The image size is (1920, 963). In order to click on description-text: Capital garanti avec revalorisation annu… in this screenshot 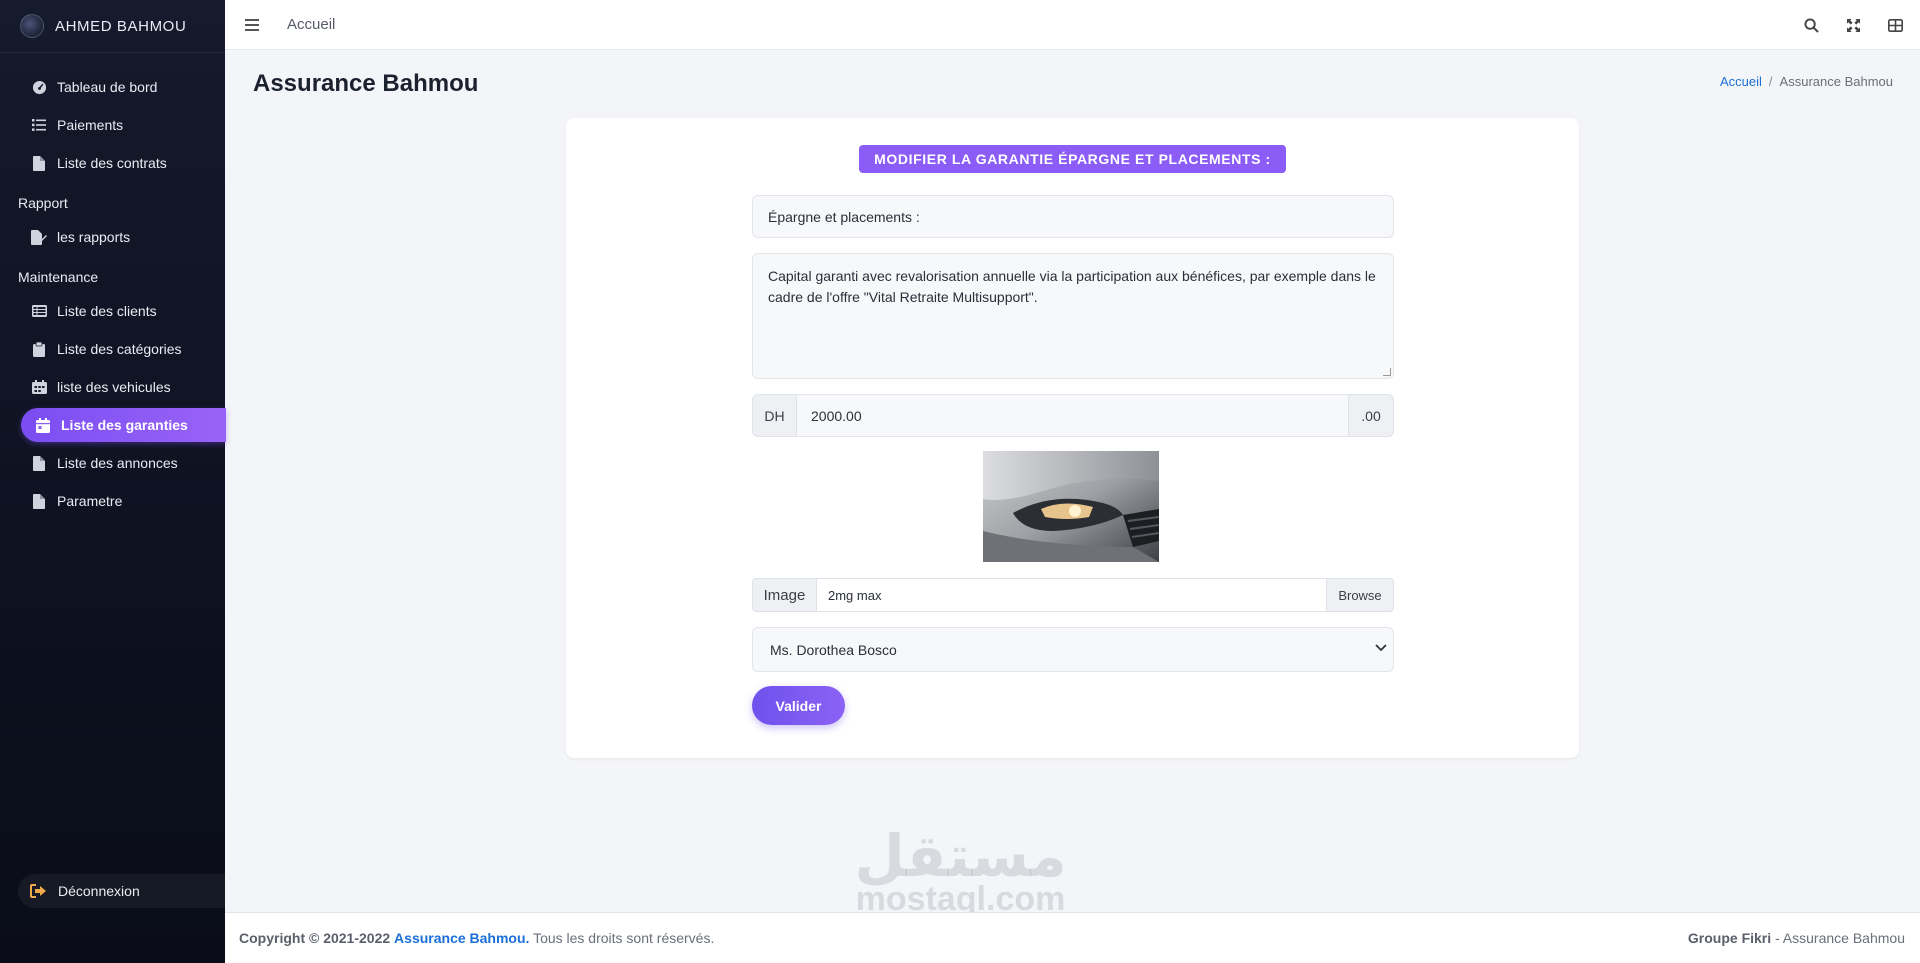, I will do `click(1072, 286)`.